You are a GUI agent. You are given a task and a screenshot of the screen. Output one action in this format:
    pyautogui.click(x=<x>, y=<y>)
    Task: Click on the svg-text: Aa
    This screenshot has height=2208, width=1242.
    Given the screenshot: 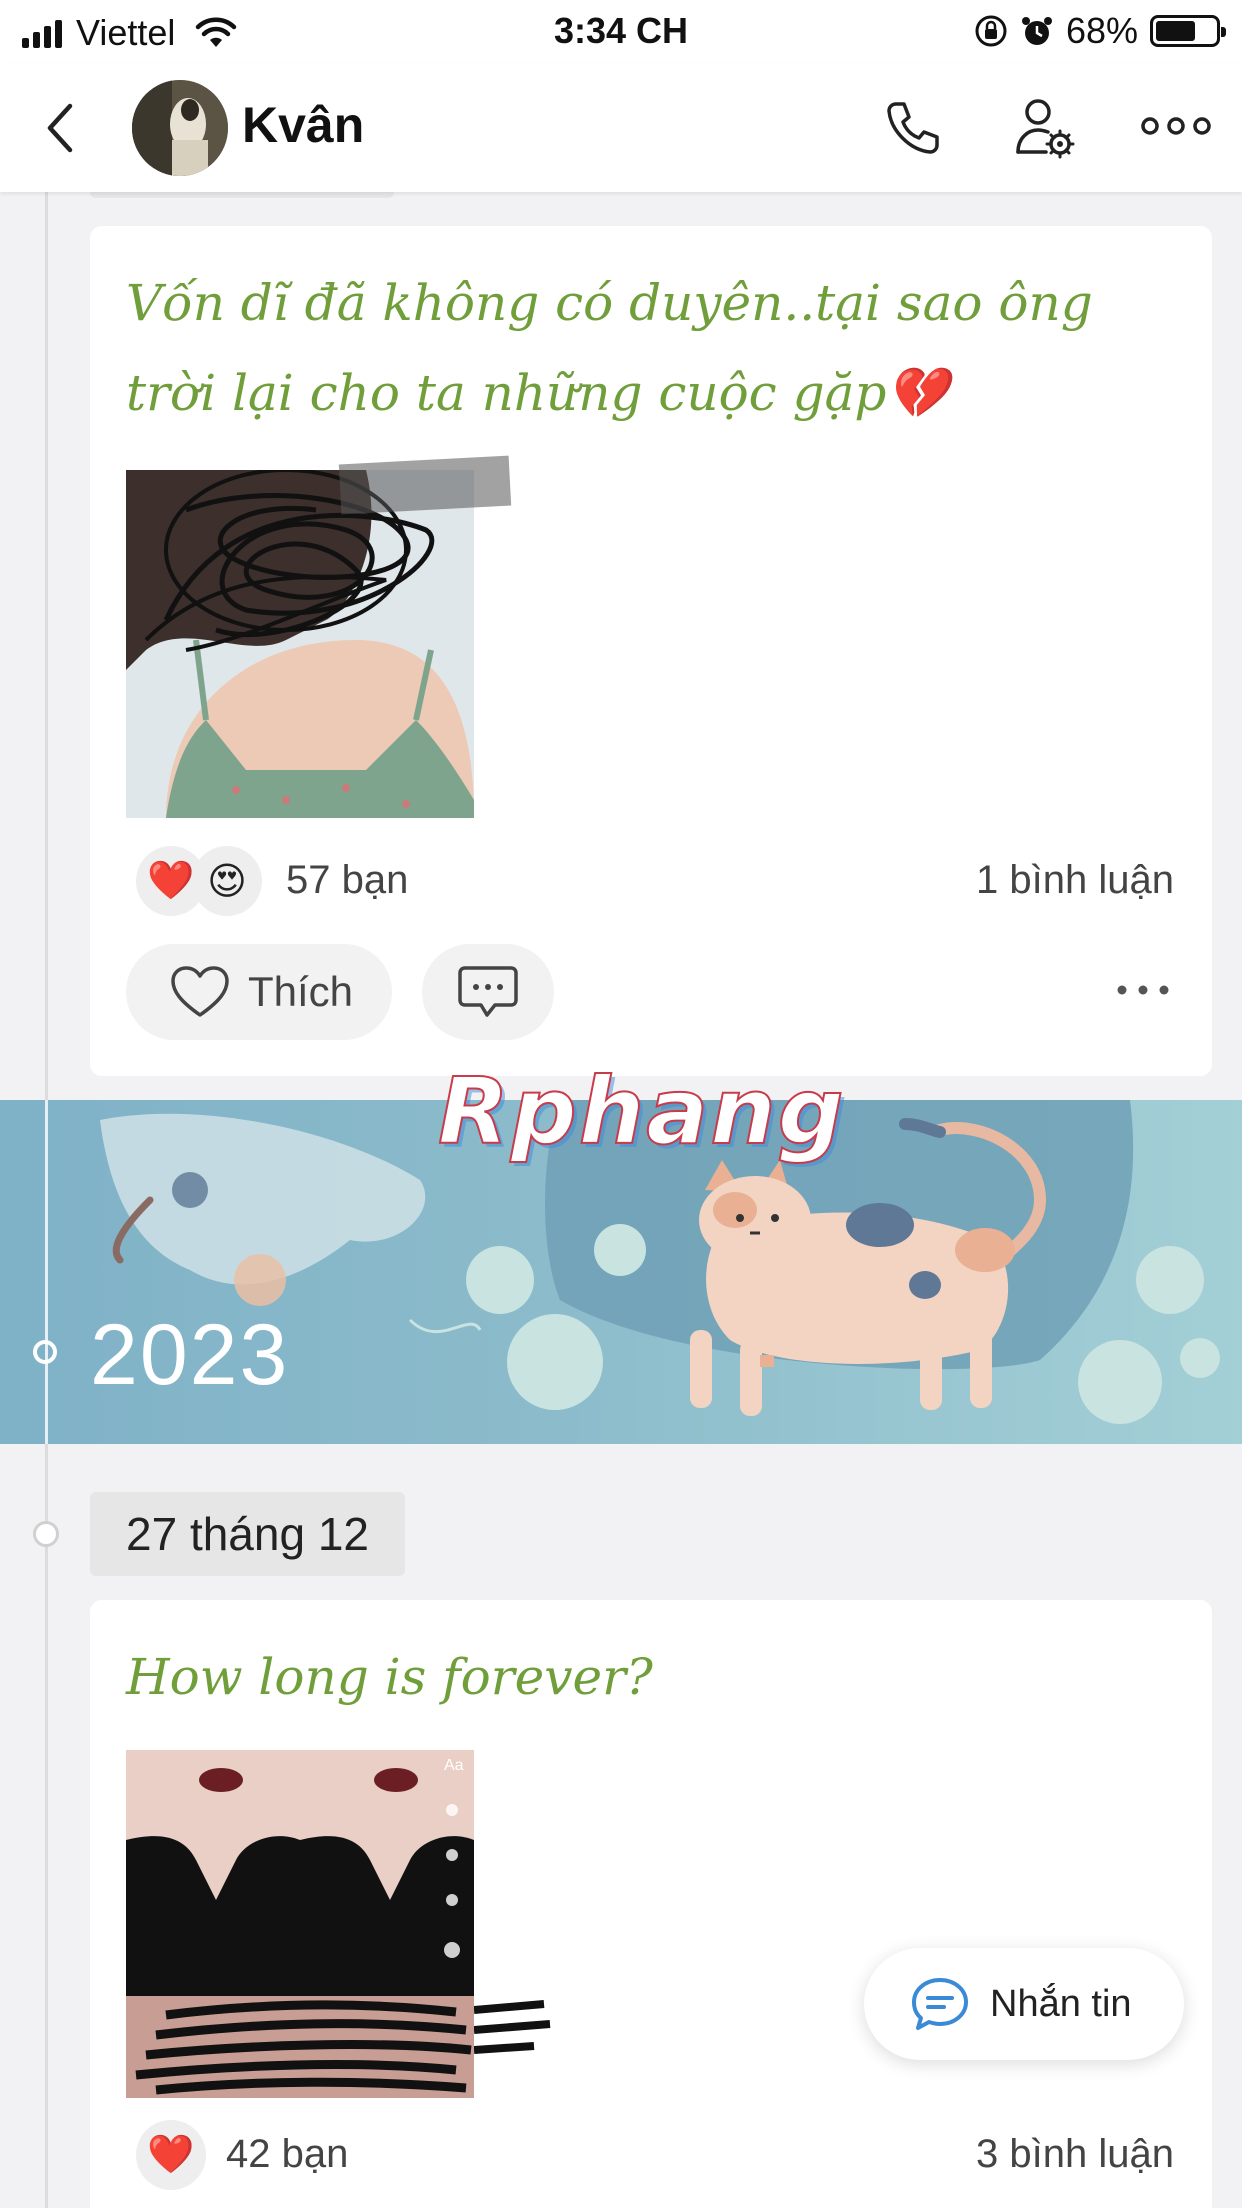 What is the action you would take?
    pyautogui.click(x=454, y=1765)
    